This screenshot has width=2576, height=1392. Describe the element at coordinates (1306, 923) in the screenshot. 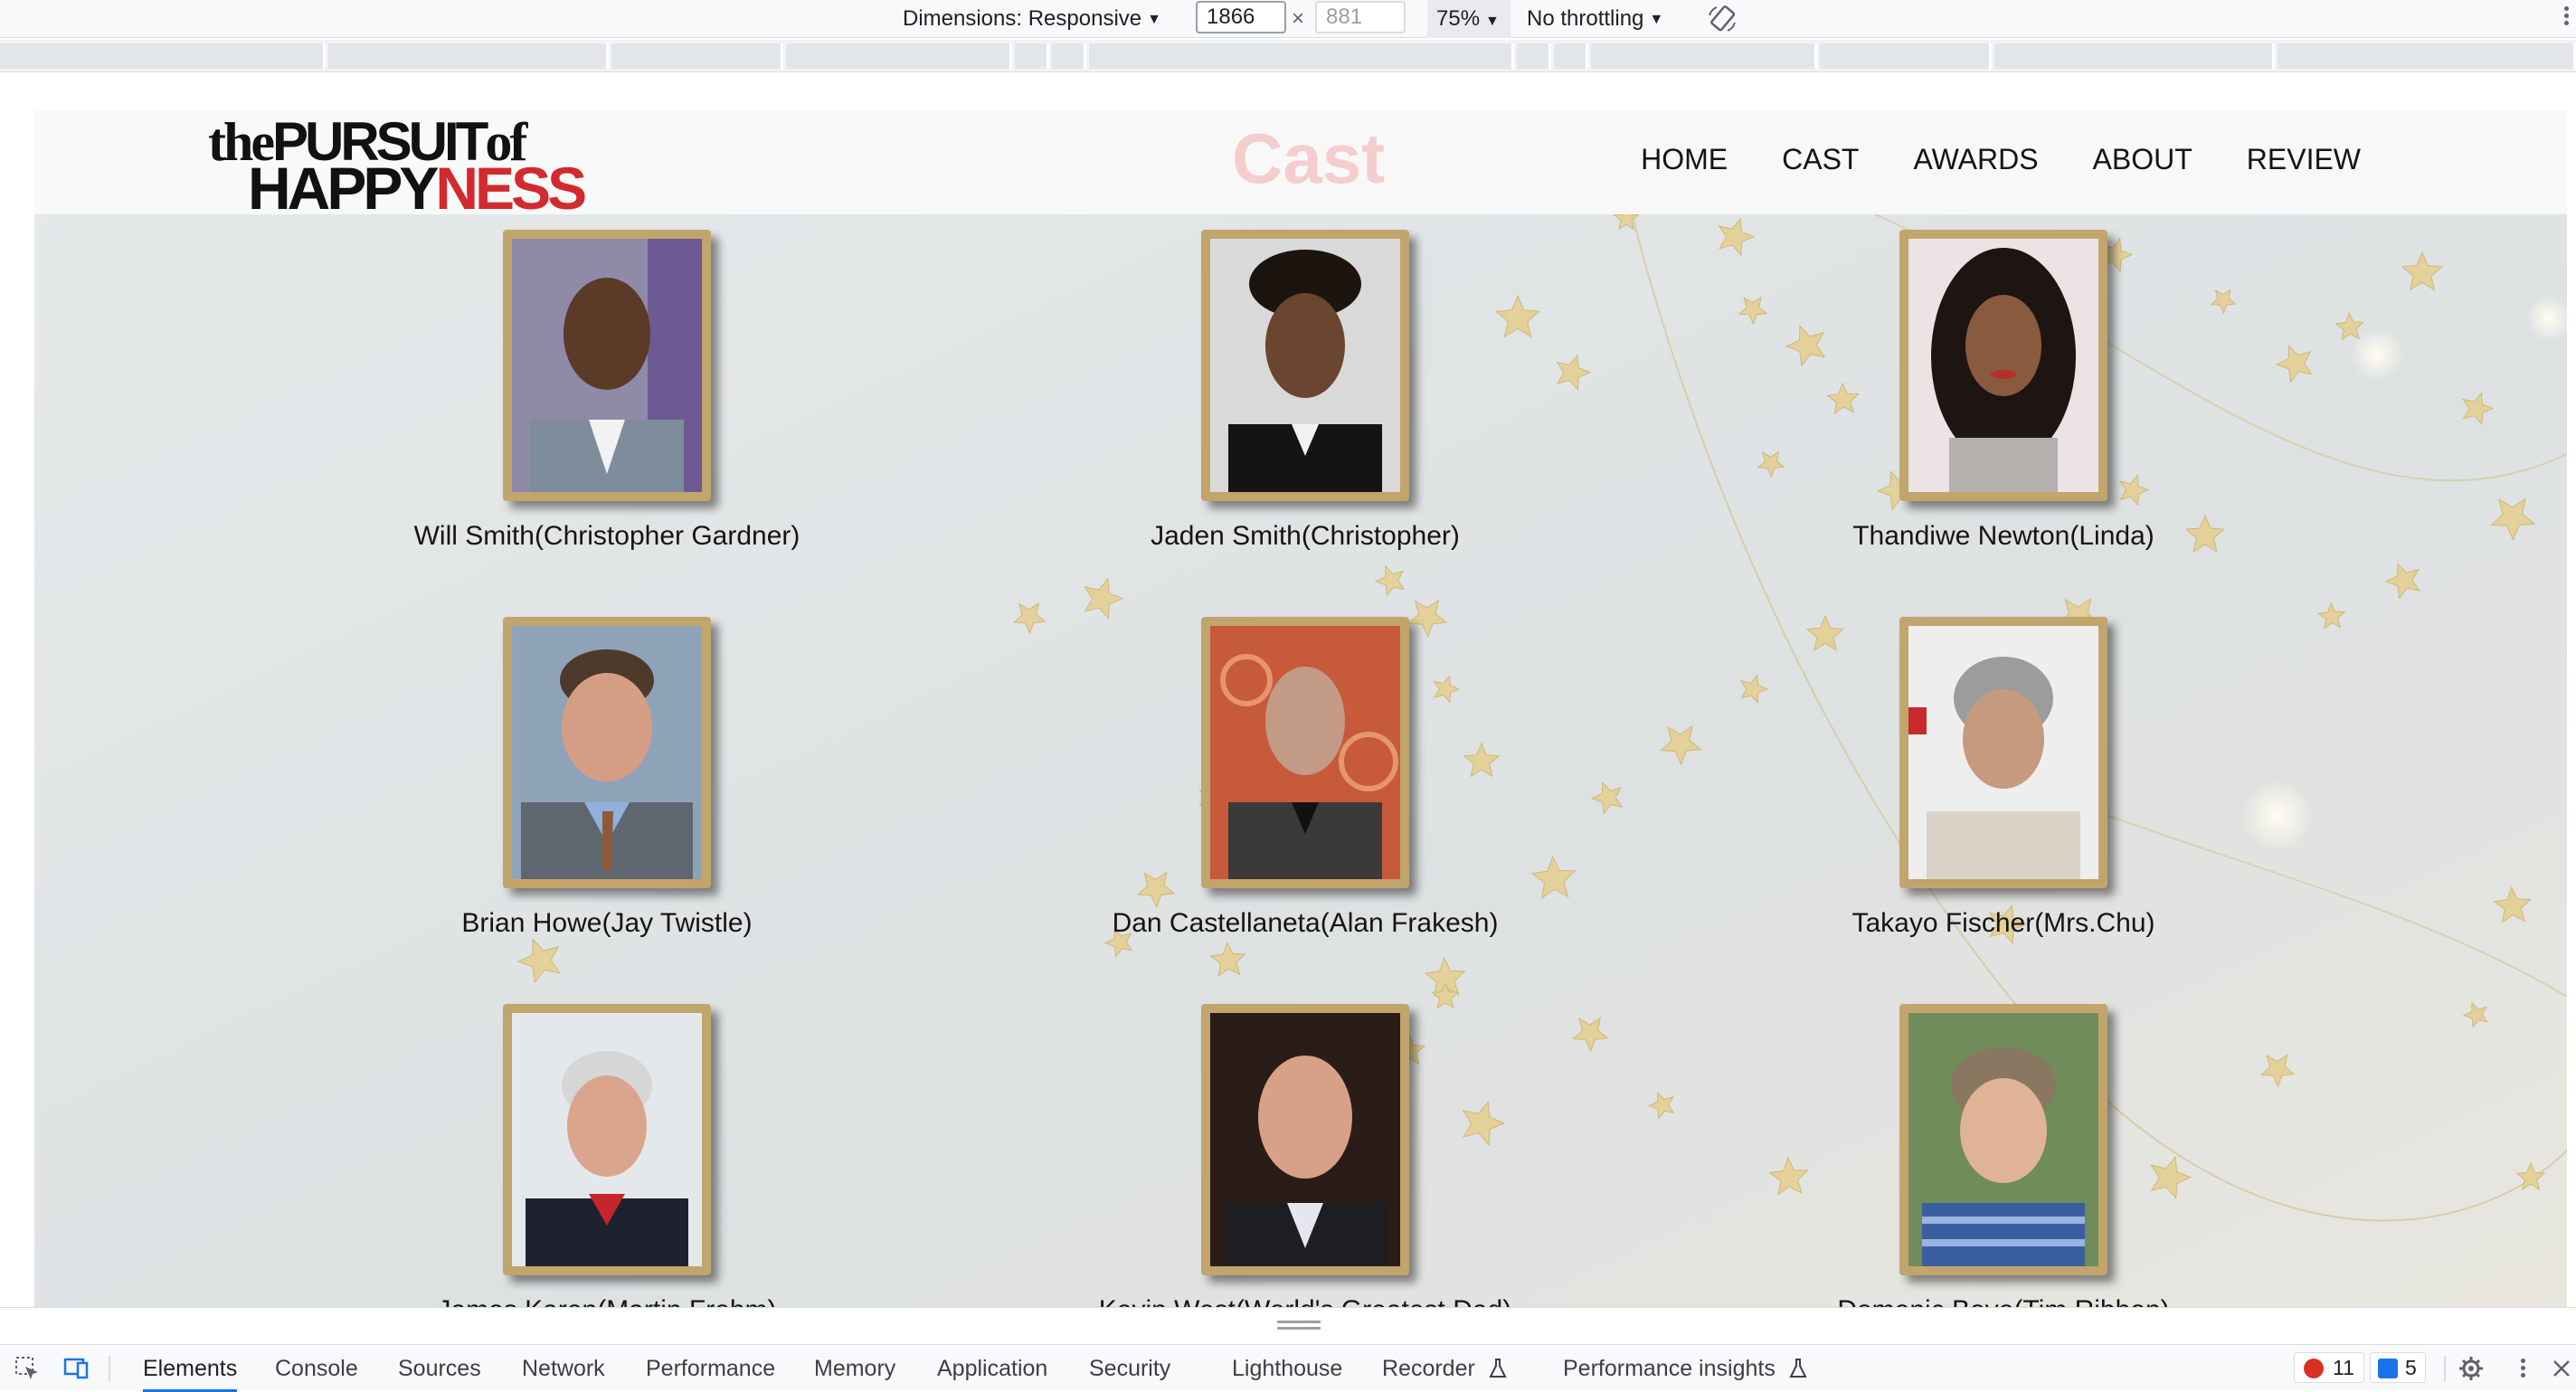

I see `cast-name: Dan Castellaneta(Alan Frakesh)` at that location.